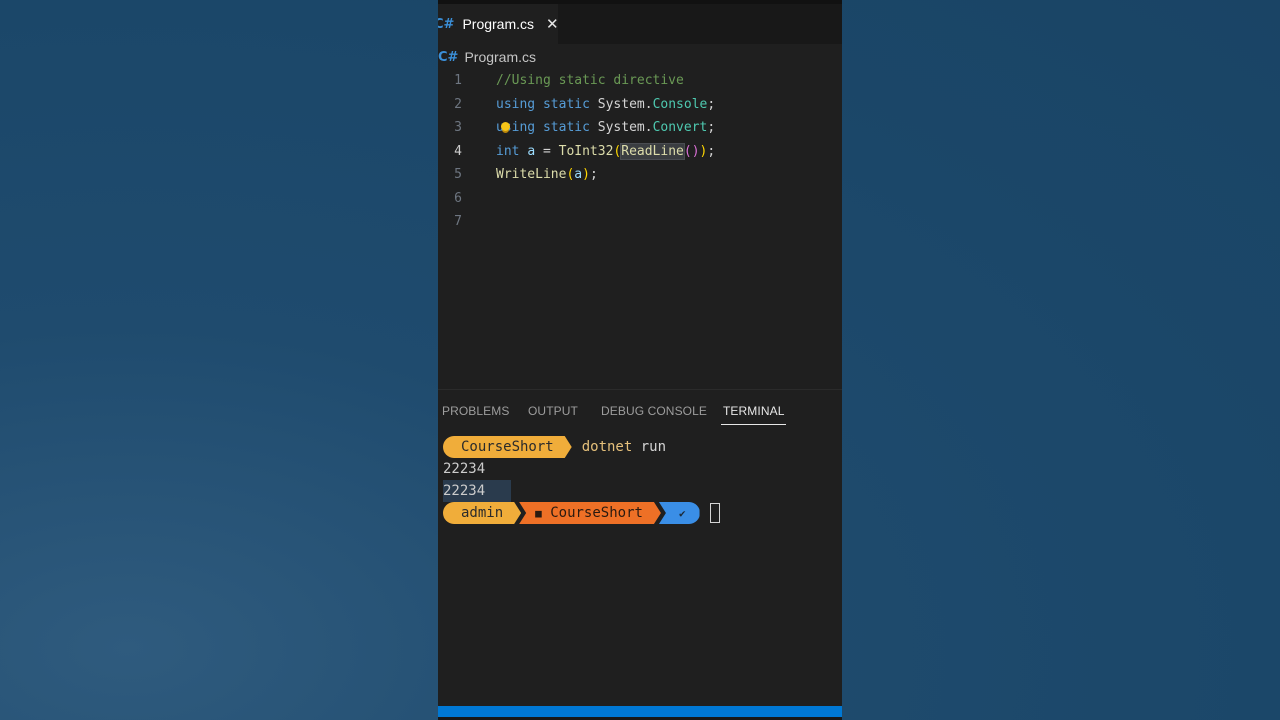  Describe the element at coordinates (458, 80) in the screenshot. I see `line-number: 1` at that location.